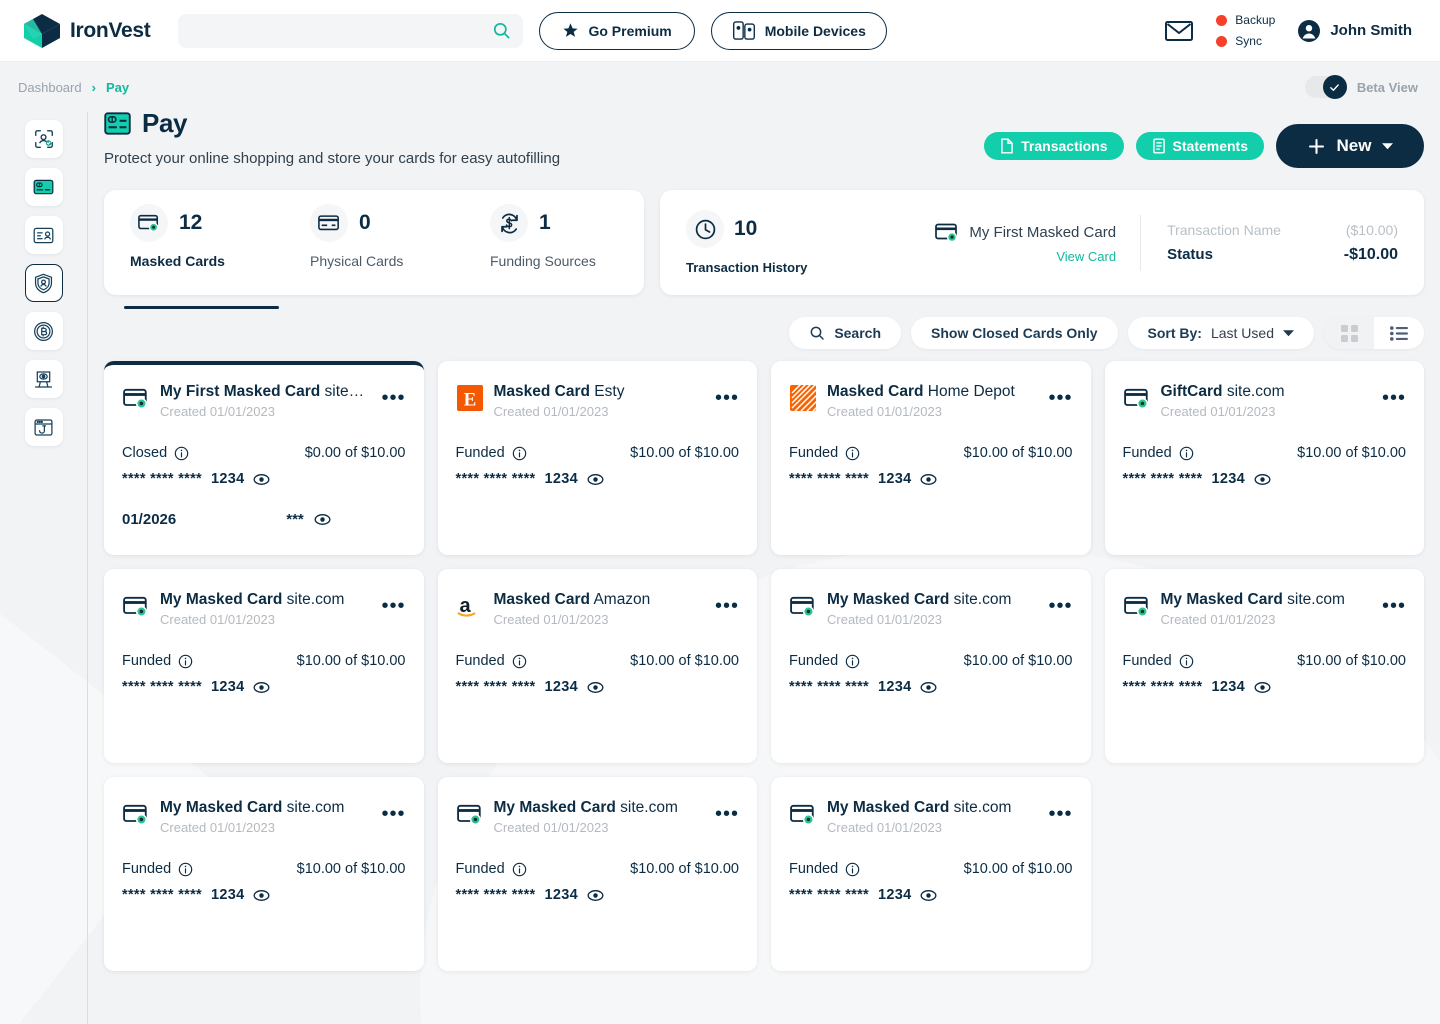  I want to click on view-card-link: View Card, so click(1086, 256).